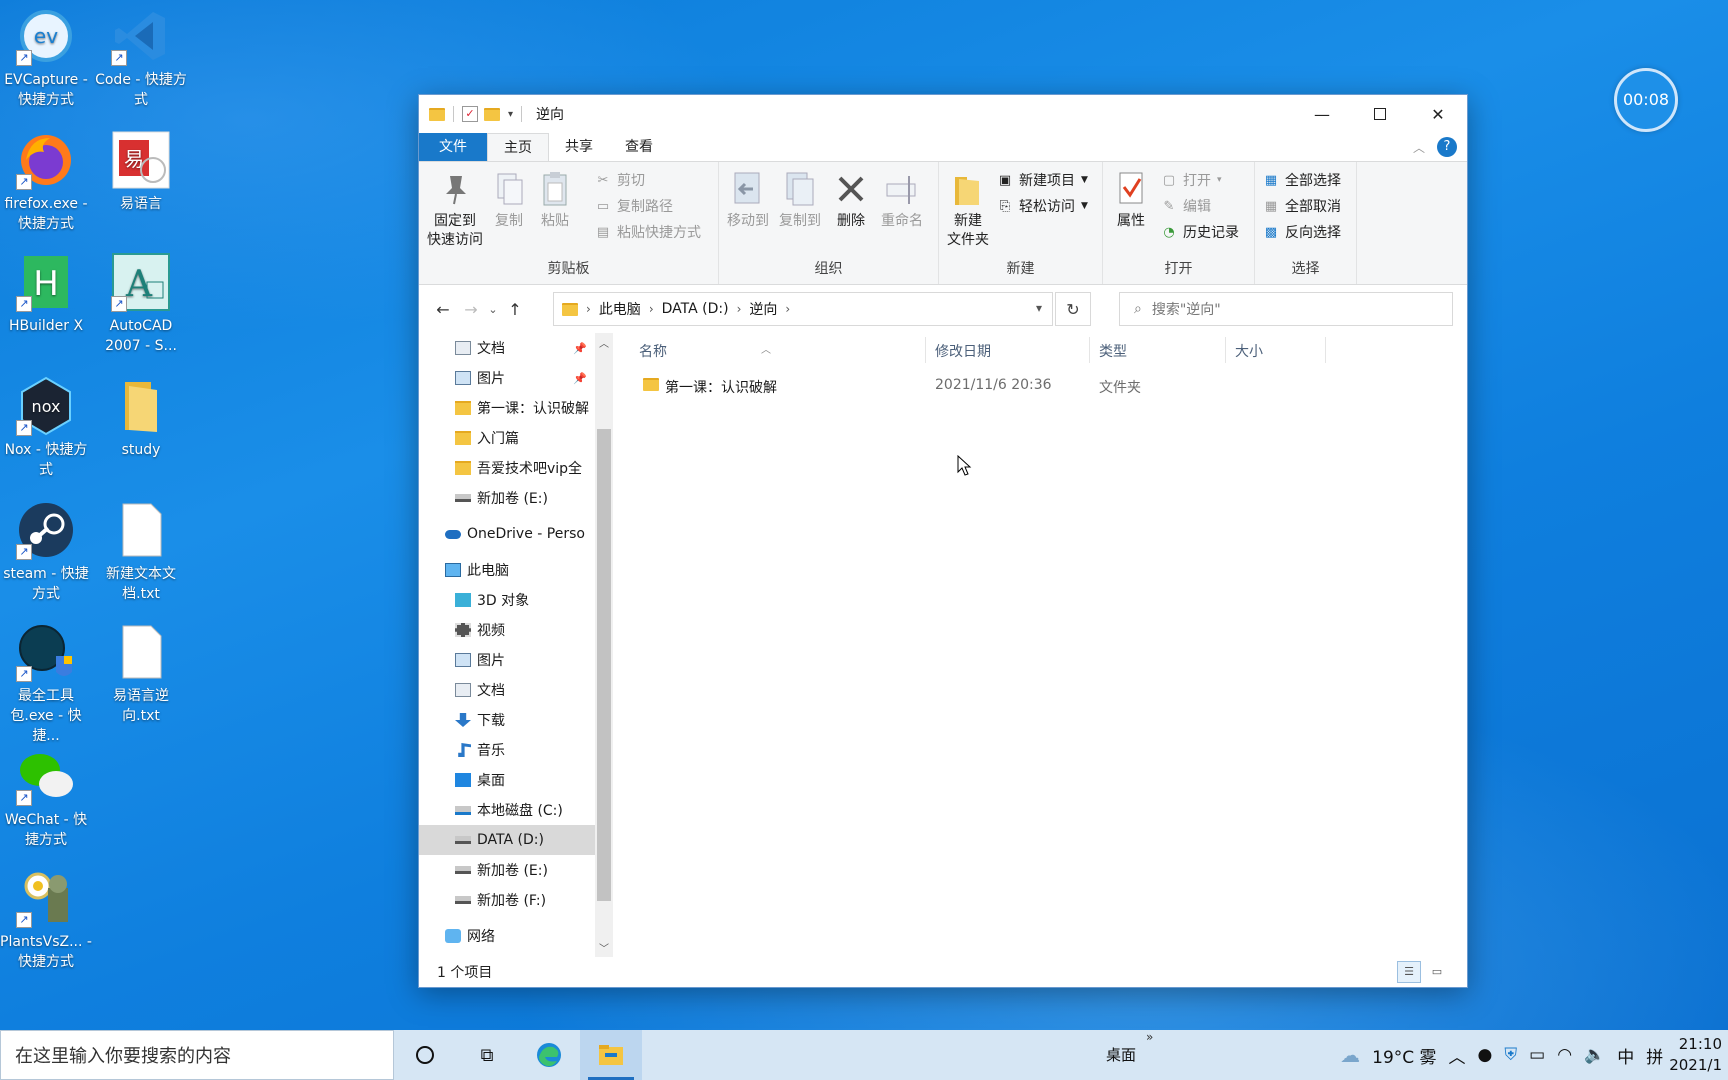 The width and height of the screenshot is (1728, 1080). I want to click on nav-item: 音乐, so click(507, 750).